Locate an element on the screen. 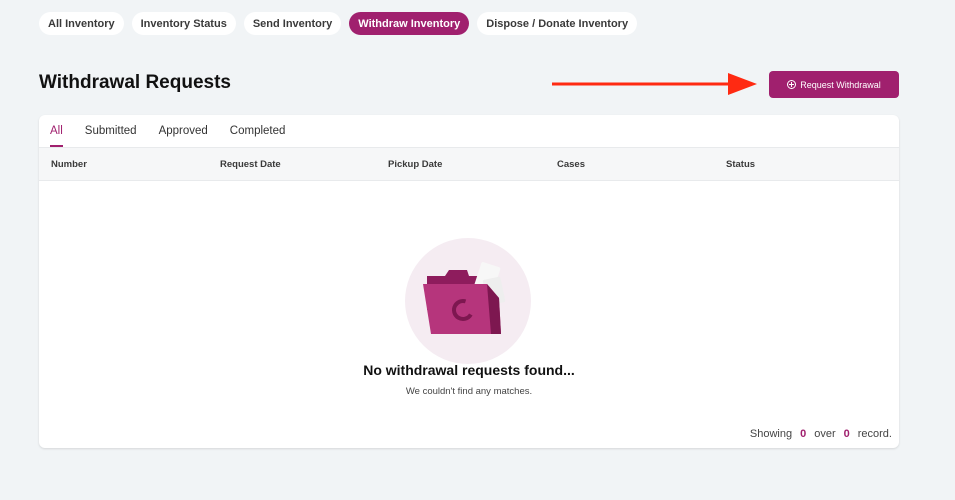 The height and width of the screenshot is (500, 955). filter-tab-submitted: Submitted is located at coordinates (111, 131).